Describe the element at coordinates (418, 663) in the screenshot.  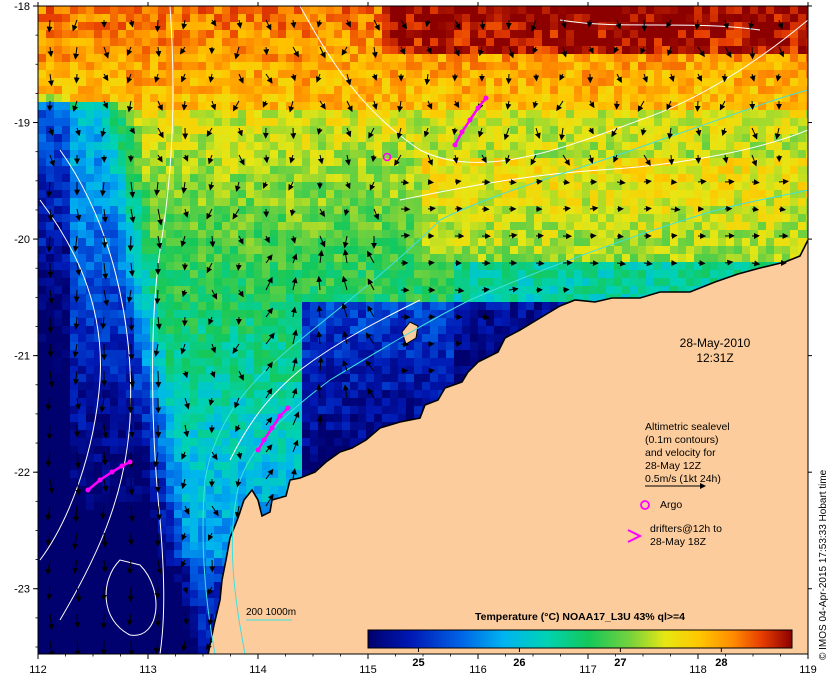
I see `colorbar-tick-label: 25` at that location.